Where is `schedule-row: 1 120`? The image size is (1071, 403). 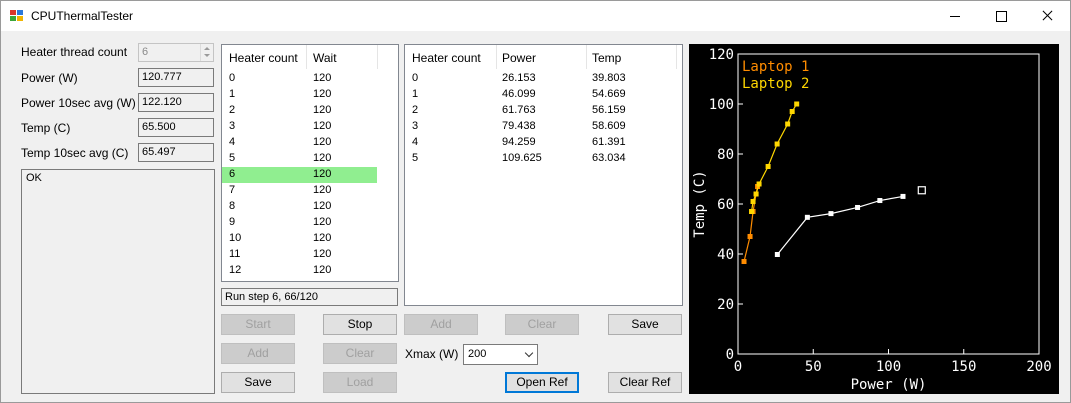
schedule-row: 1 120 is located at coordinates (310, 95).